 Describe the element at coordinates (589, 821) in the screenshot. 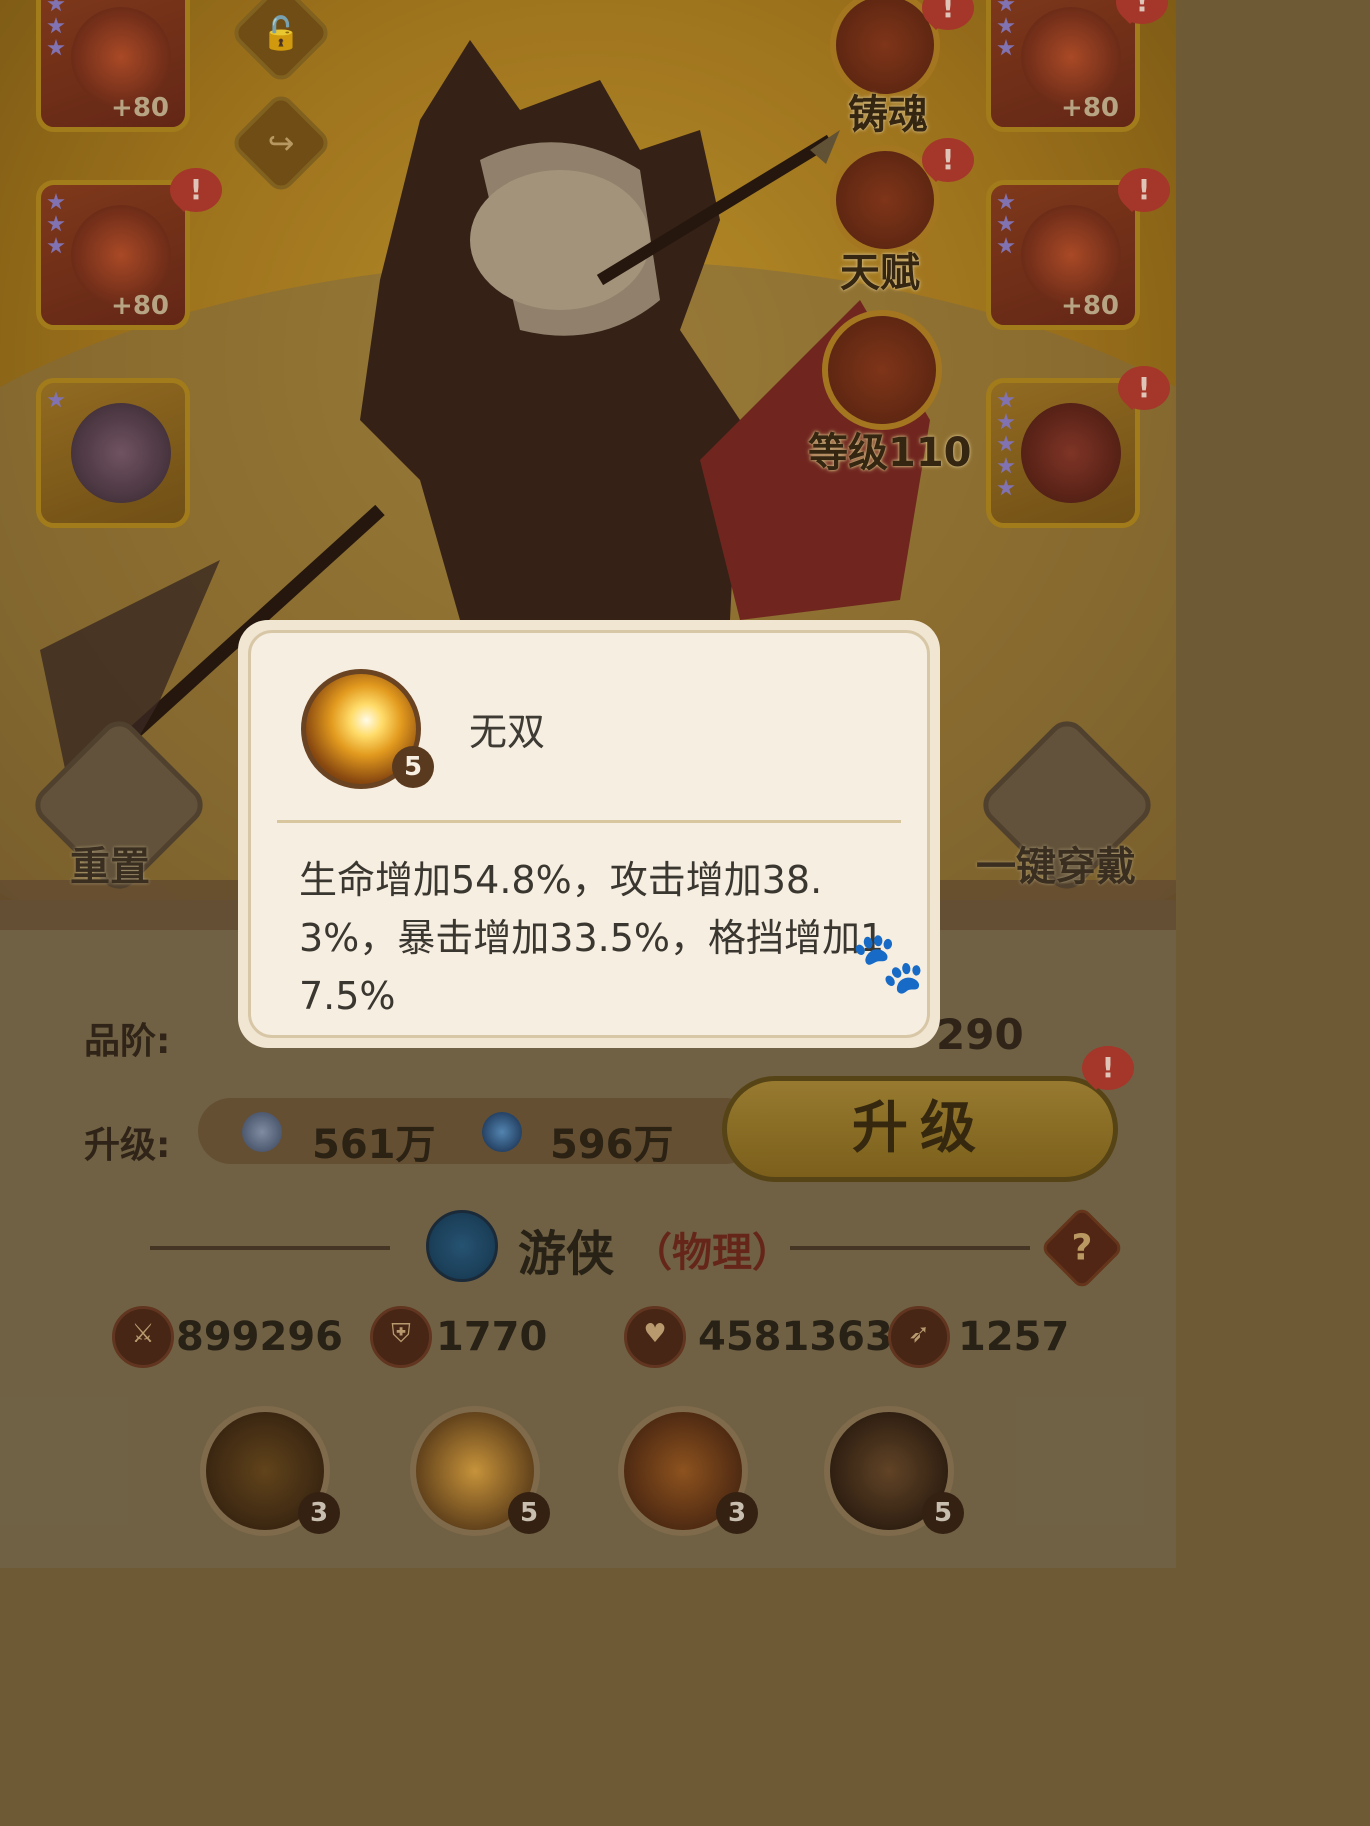

I see `divider` at that location.